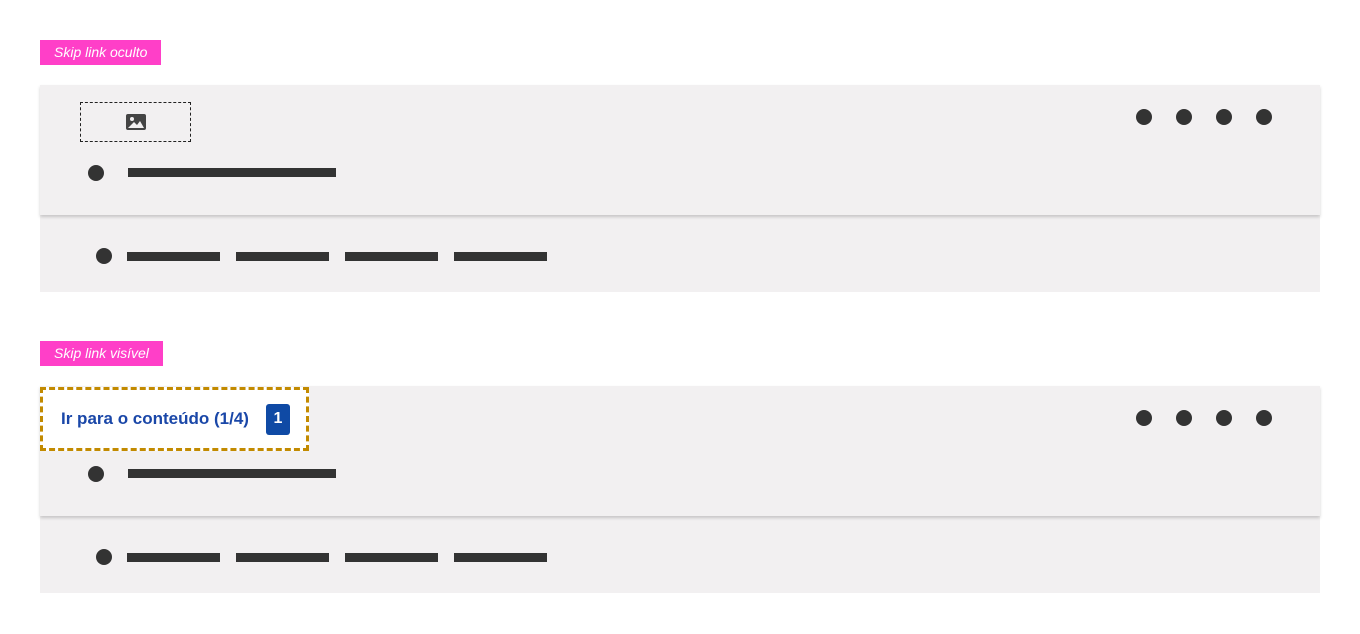 This screenshot has width=1360, height=634. I want to click on skip-link-label: Ir para o conteúdo (1/4), so click(155, 418).